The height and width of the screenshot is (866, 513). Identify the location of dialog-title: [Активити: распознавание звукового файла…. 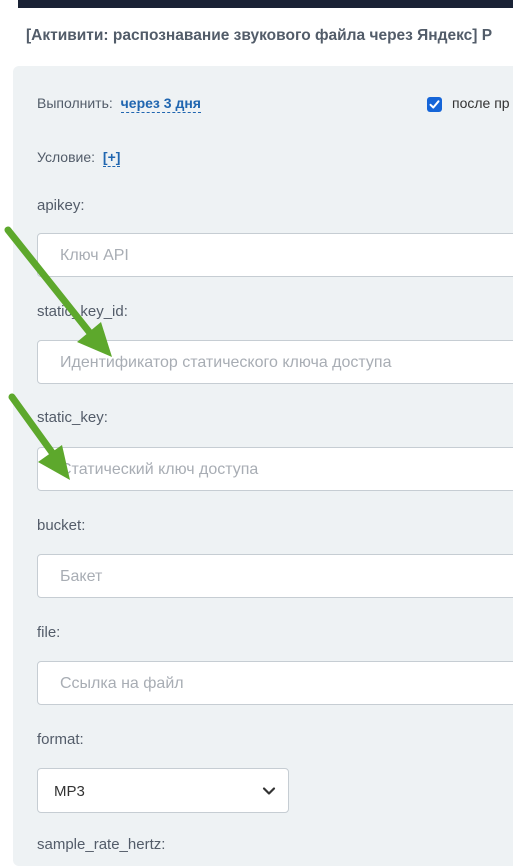
(259, 35).